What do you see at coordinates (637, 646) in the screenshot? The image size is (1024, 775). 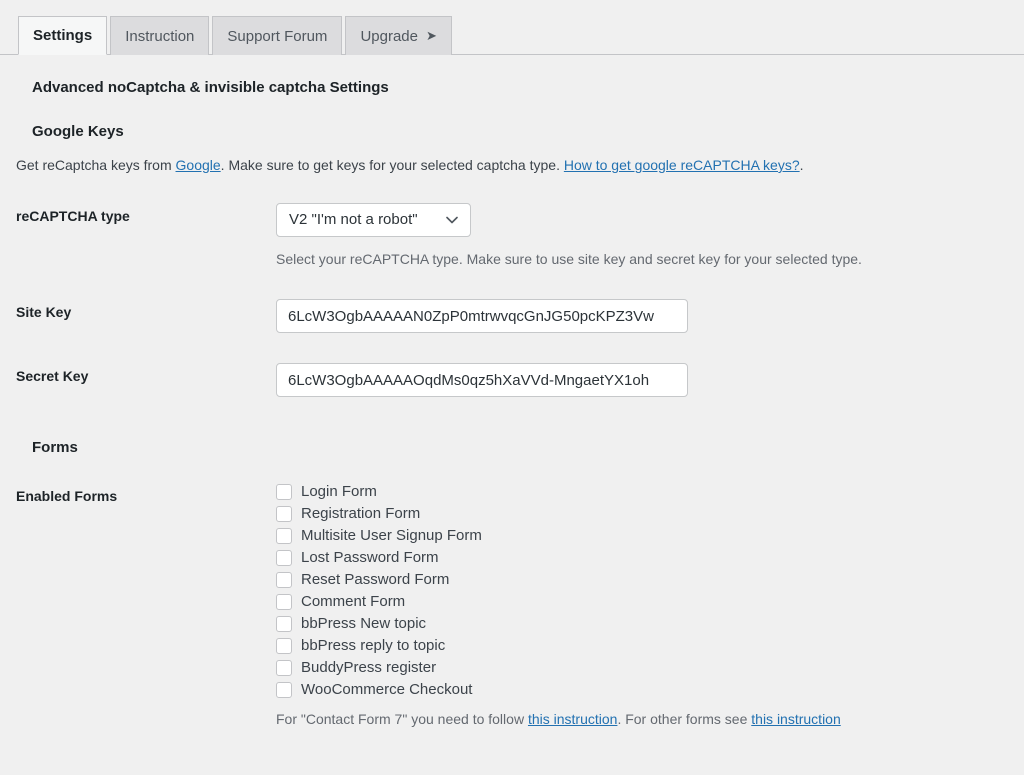 I see `checkbox-item: bbPress reply to topic` at bounding box center [637, 646].